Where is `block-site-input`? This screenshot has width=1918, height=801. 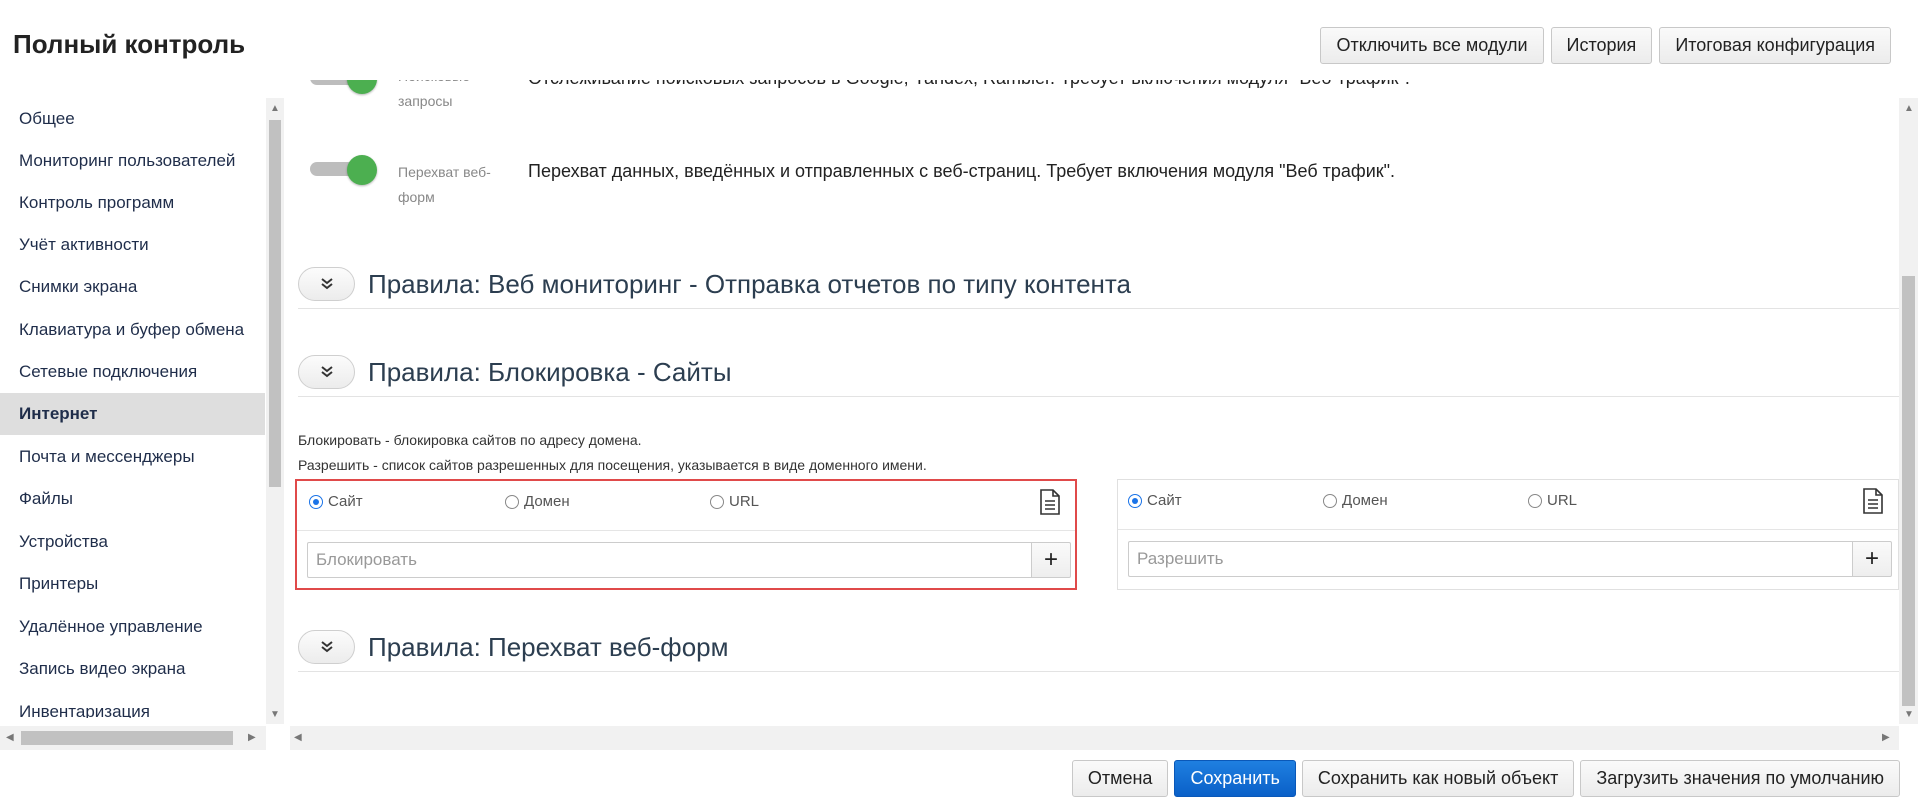 block-site-input is located at coordinates (669, 560).